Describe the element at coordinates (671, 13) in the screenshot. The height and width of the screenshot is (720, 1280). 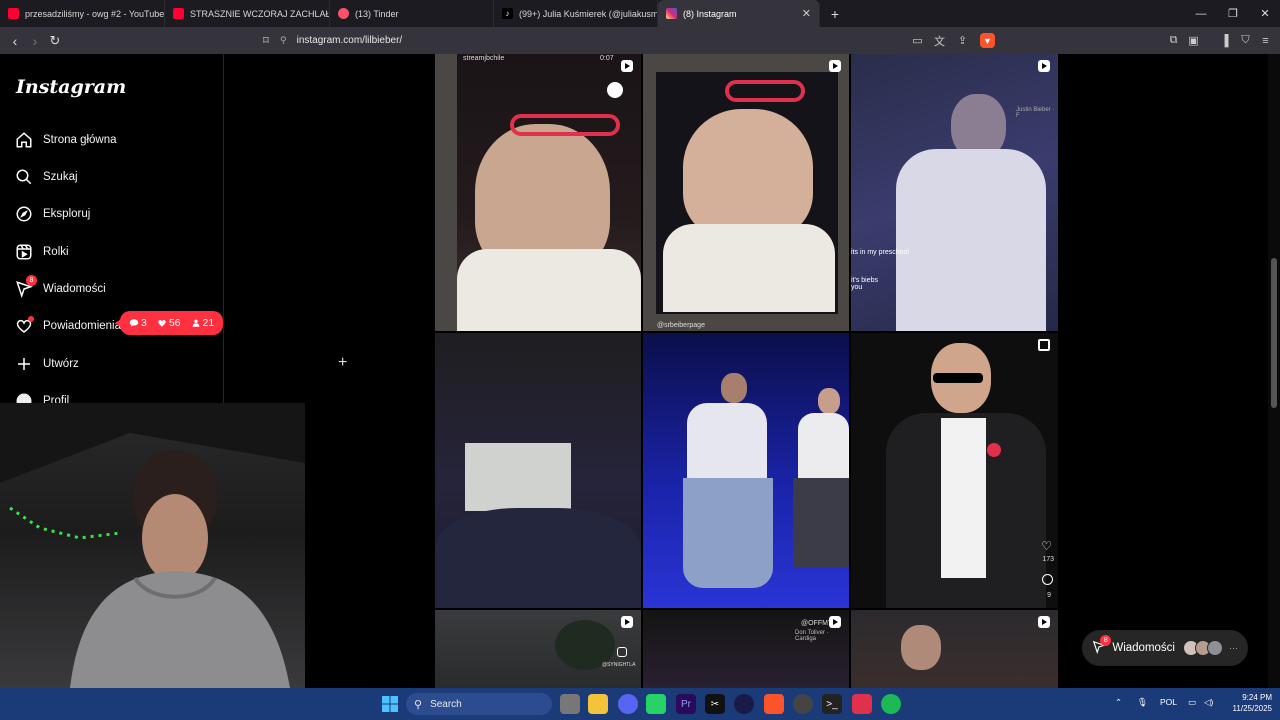
I see `instagram-icon` at that location.